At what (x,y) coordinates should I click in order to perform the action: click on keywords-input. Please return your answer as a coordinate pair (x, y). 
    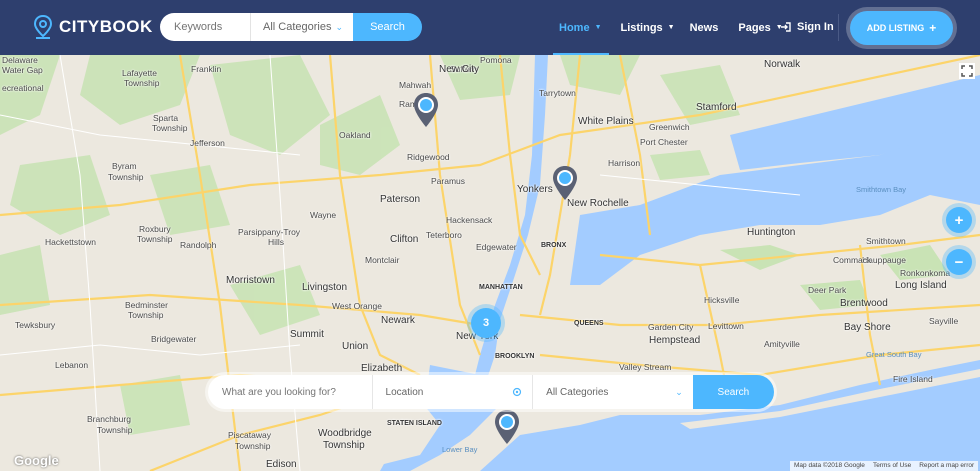
    Looking at the image, I should click on (205, 27).